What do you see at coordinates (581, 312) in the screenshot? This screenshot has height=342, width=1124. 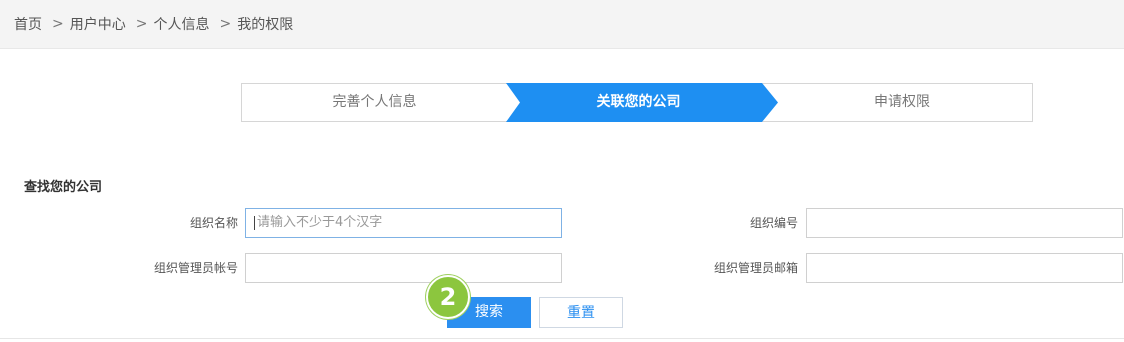 I see `reset-button: 重置` at bounding box center [581, 312].